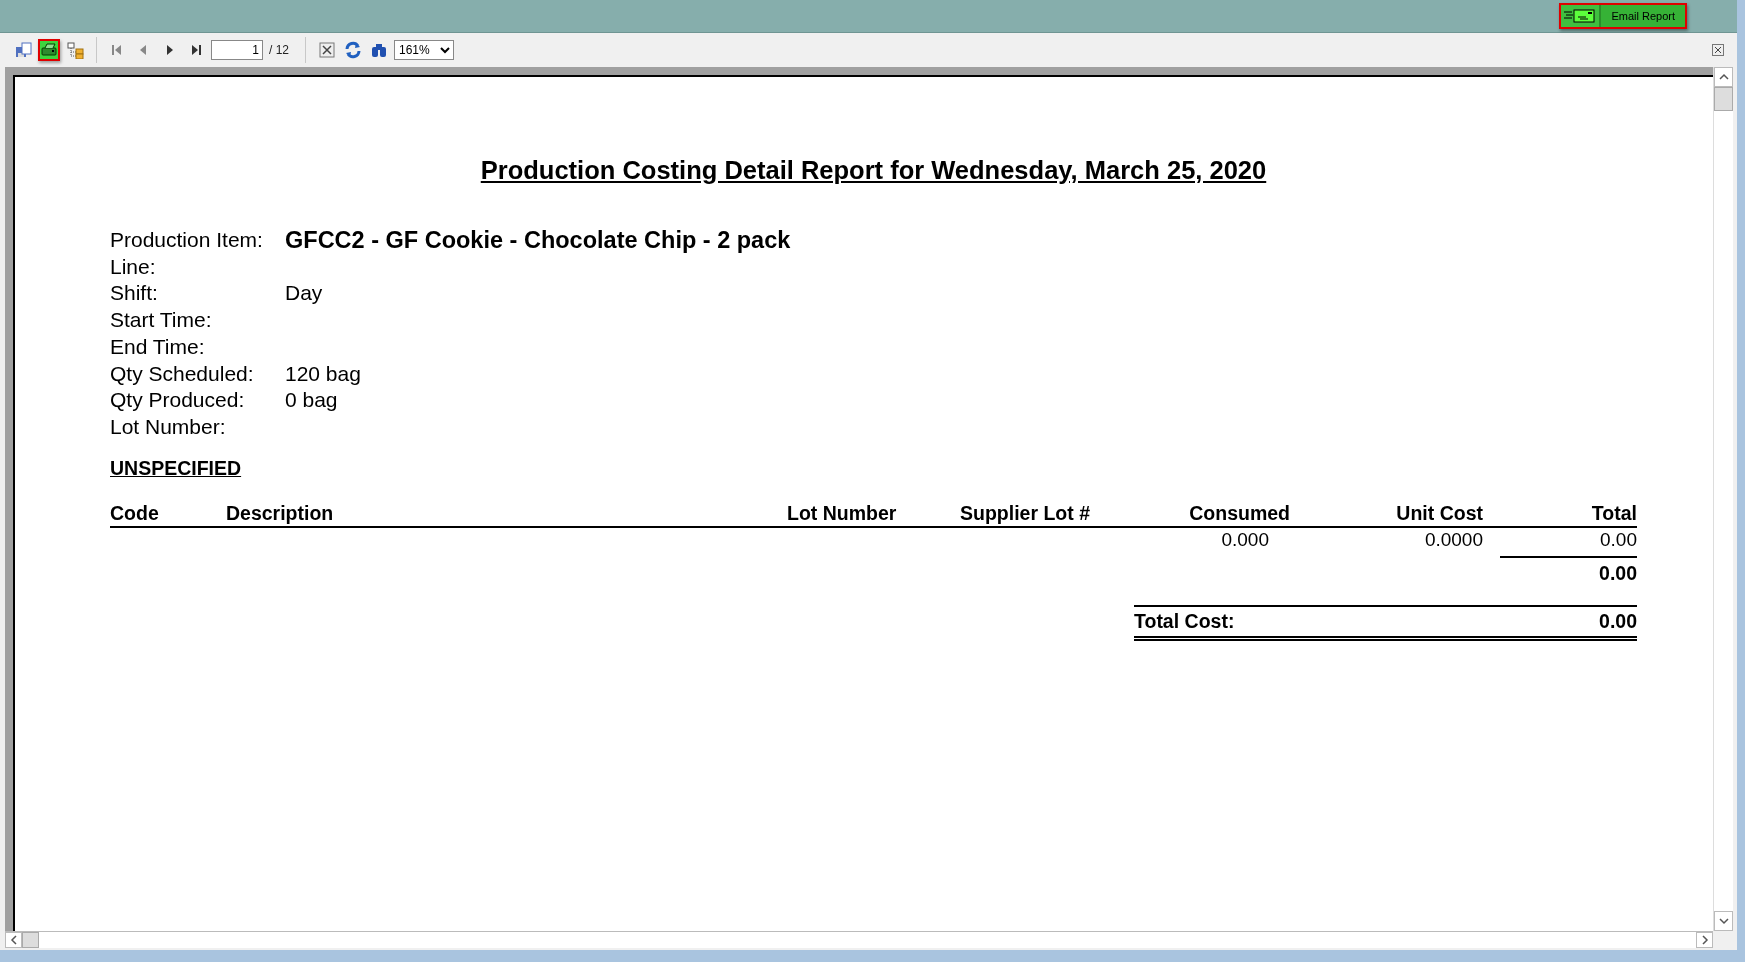  What do you see at coordinates (424, 50) in the screenshot?
I see `zoom-dropdown: 161%` at bounding box center [424, 50].